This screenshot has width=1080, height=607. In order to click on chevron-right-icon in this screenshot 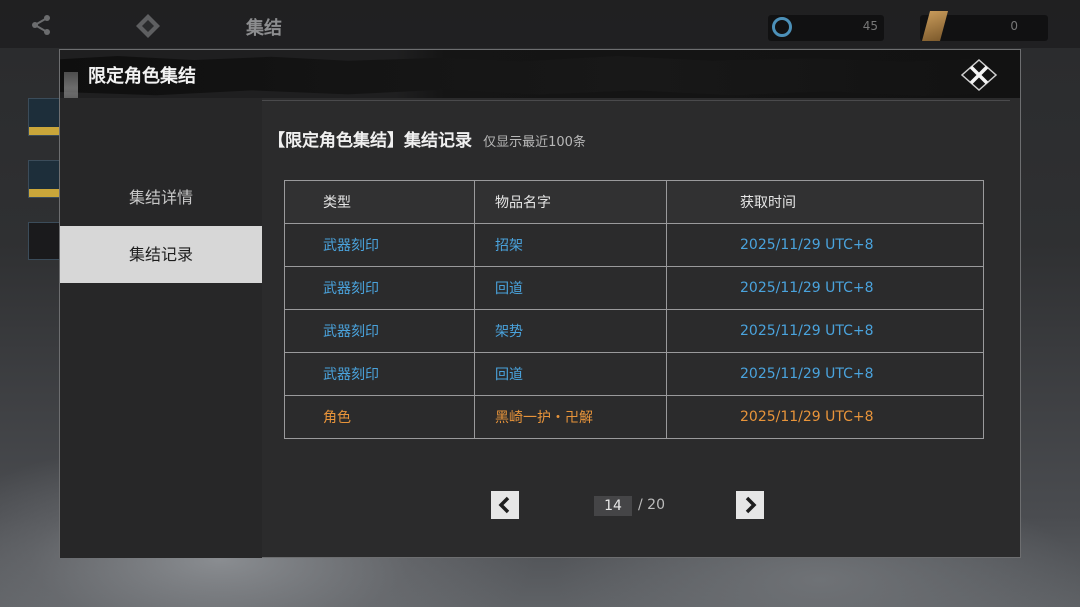, I will do `click(751, 505)`.